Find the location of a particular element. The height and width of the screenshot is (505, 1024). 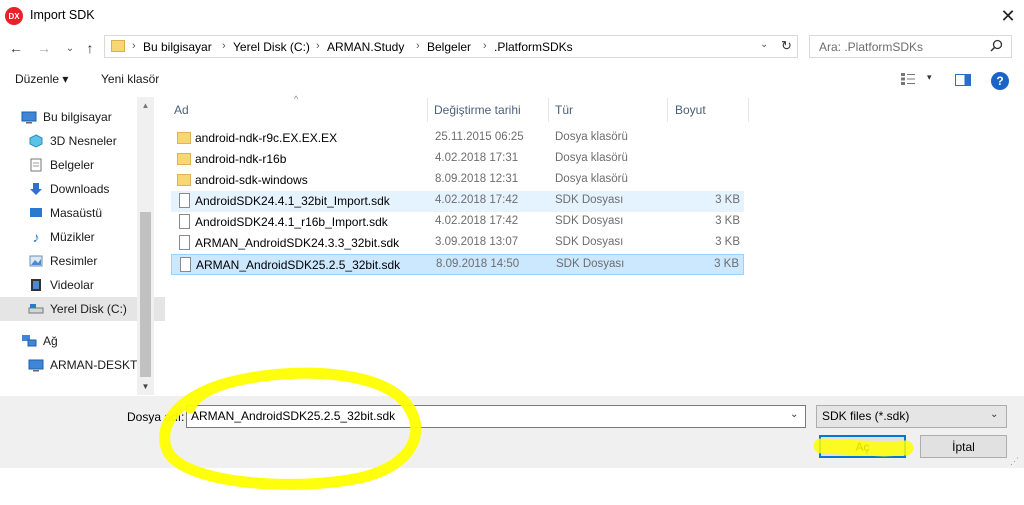

title-bar: DX Import SDK ✕ is located at coordinates (512, 16).